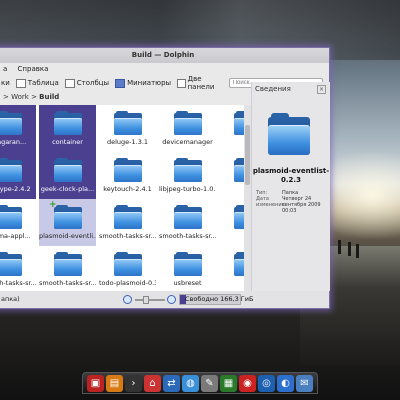  Describe the element at coordinates (114, 383) in the screenshot. I see `folder-icon: ▤` at that location.